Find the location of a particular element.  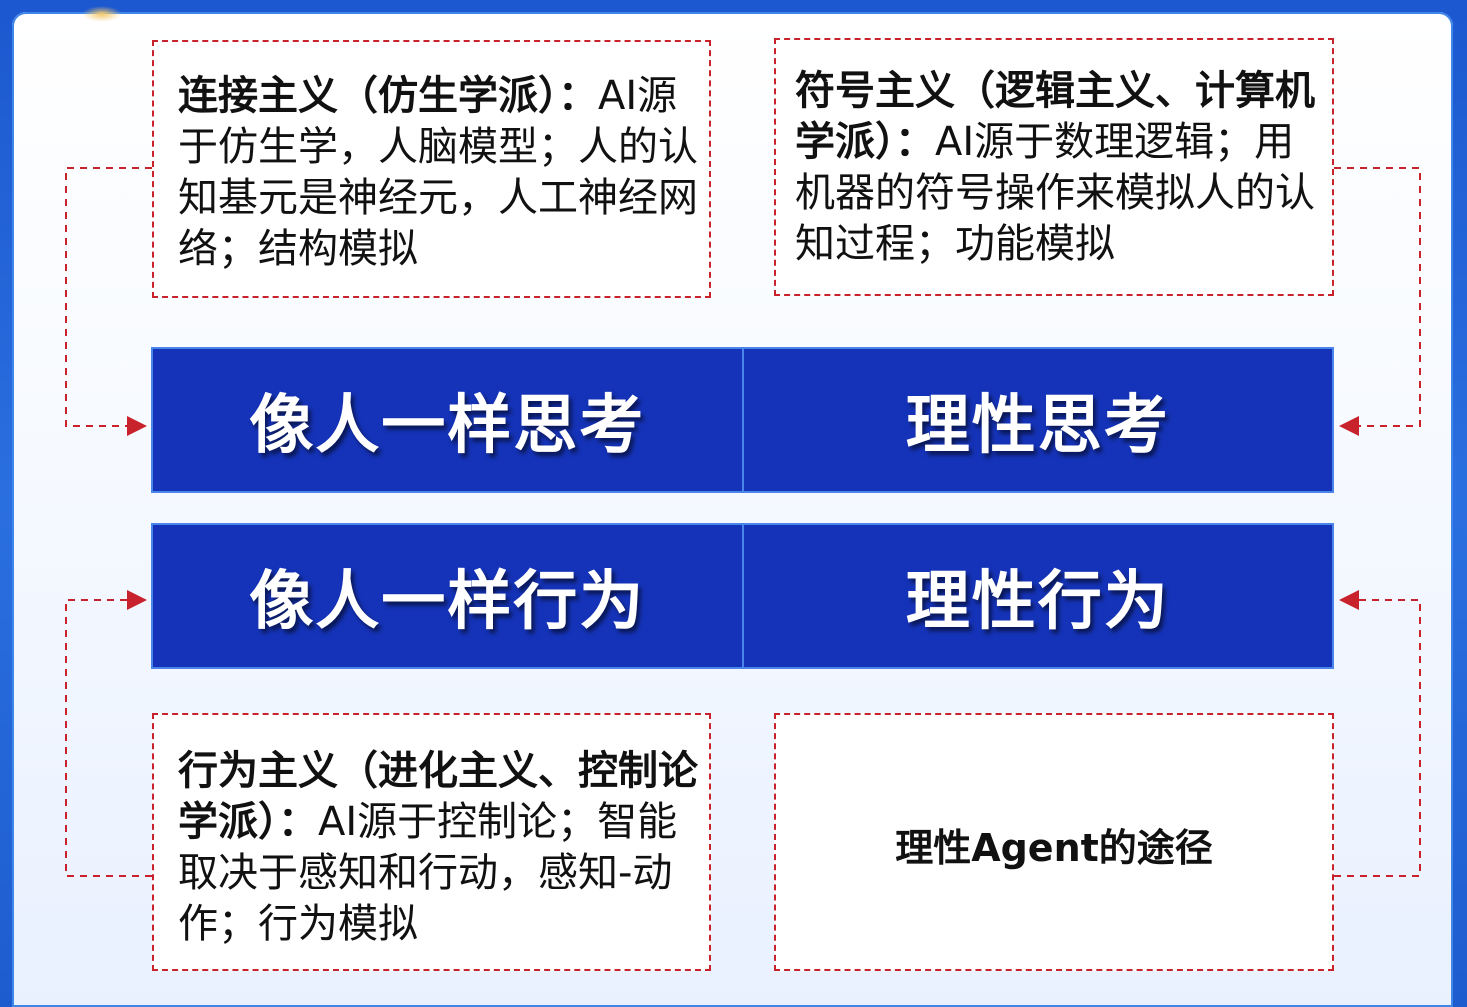

connectionism-heading: 连接主义（仿生学派）： is located at coordinates (388, 96).